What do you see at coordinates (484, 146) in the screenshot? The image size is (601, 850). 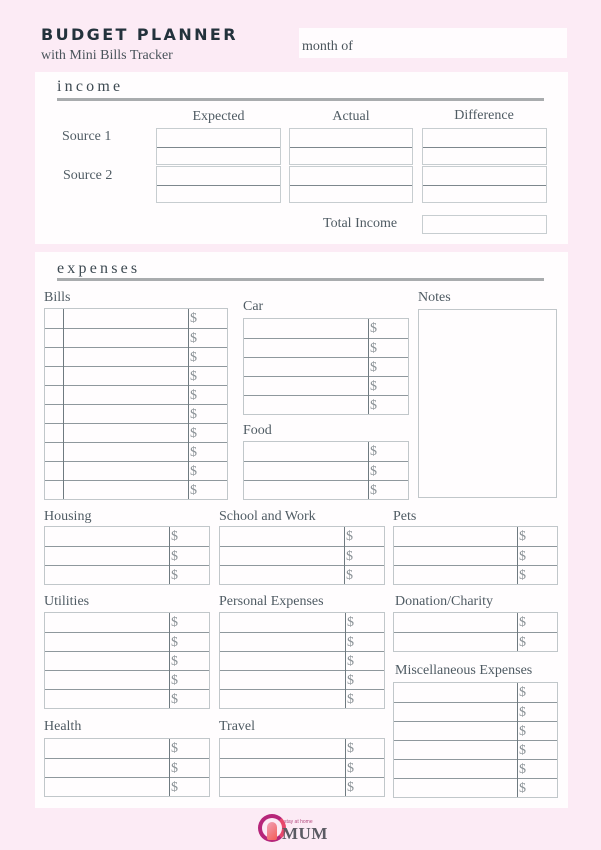 I see `source-1-difference-field` at bounding box center [484, 146].